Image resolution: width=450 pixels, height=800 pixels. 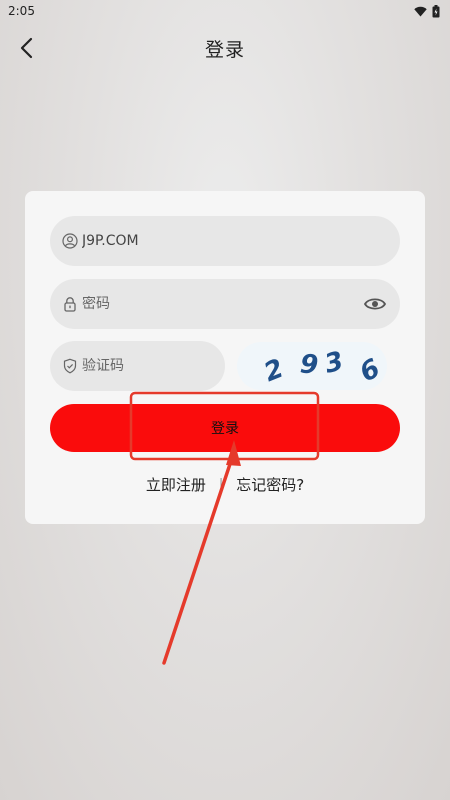 I want to click on captcha-char: 6, so click(x=370, y=371).